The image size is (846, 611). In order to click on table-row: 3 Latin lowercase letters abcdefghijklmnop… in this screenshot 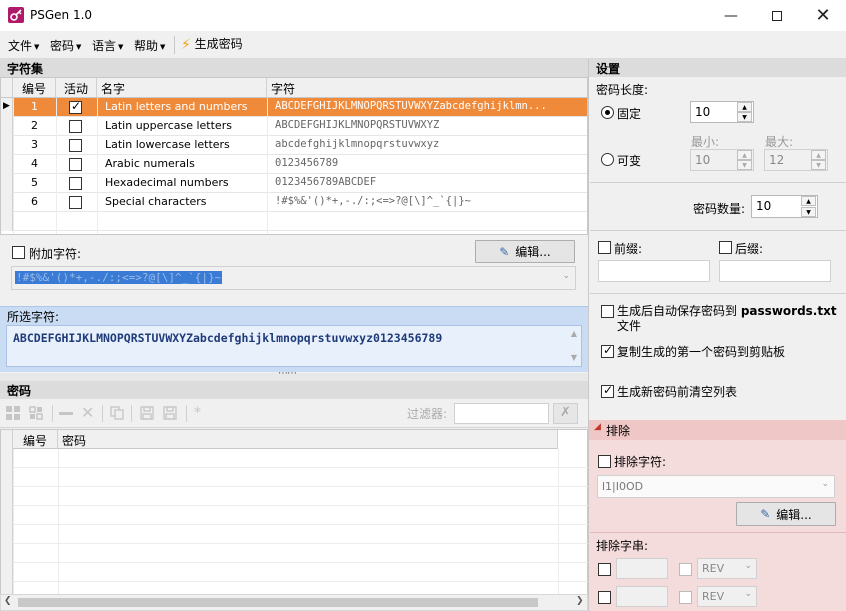, I will do `click(294, 145)`.